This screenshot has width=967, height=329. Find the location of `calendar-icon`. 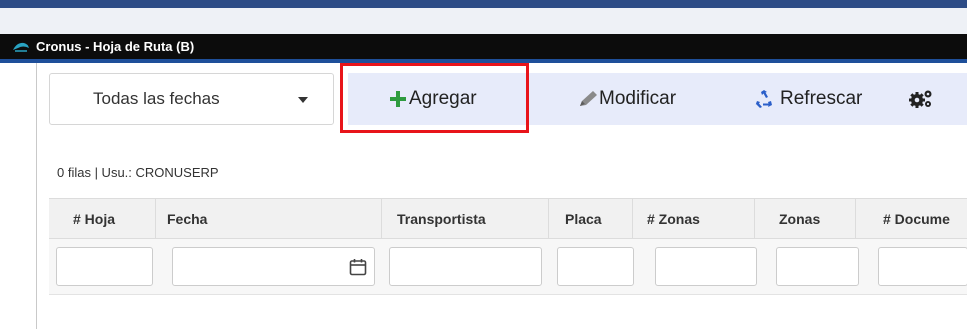

calendar-icon is located at coordinates (358, 267).